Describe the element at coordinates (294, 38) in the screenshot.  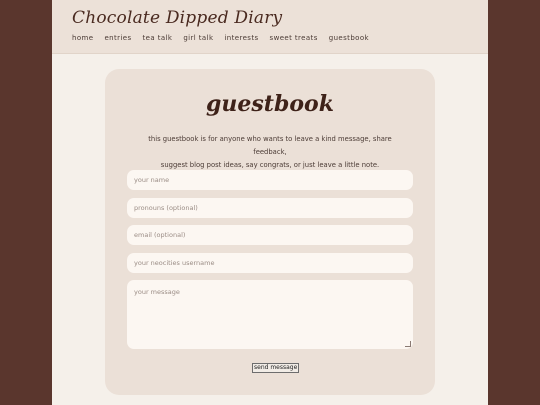
I see `nav-sweet-treats: sweet treats` at that location.